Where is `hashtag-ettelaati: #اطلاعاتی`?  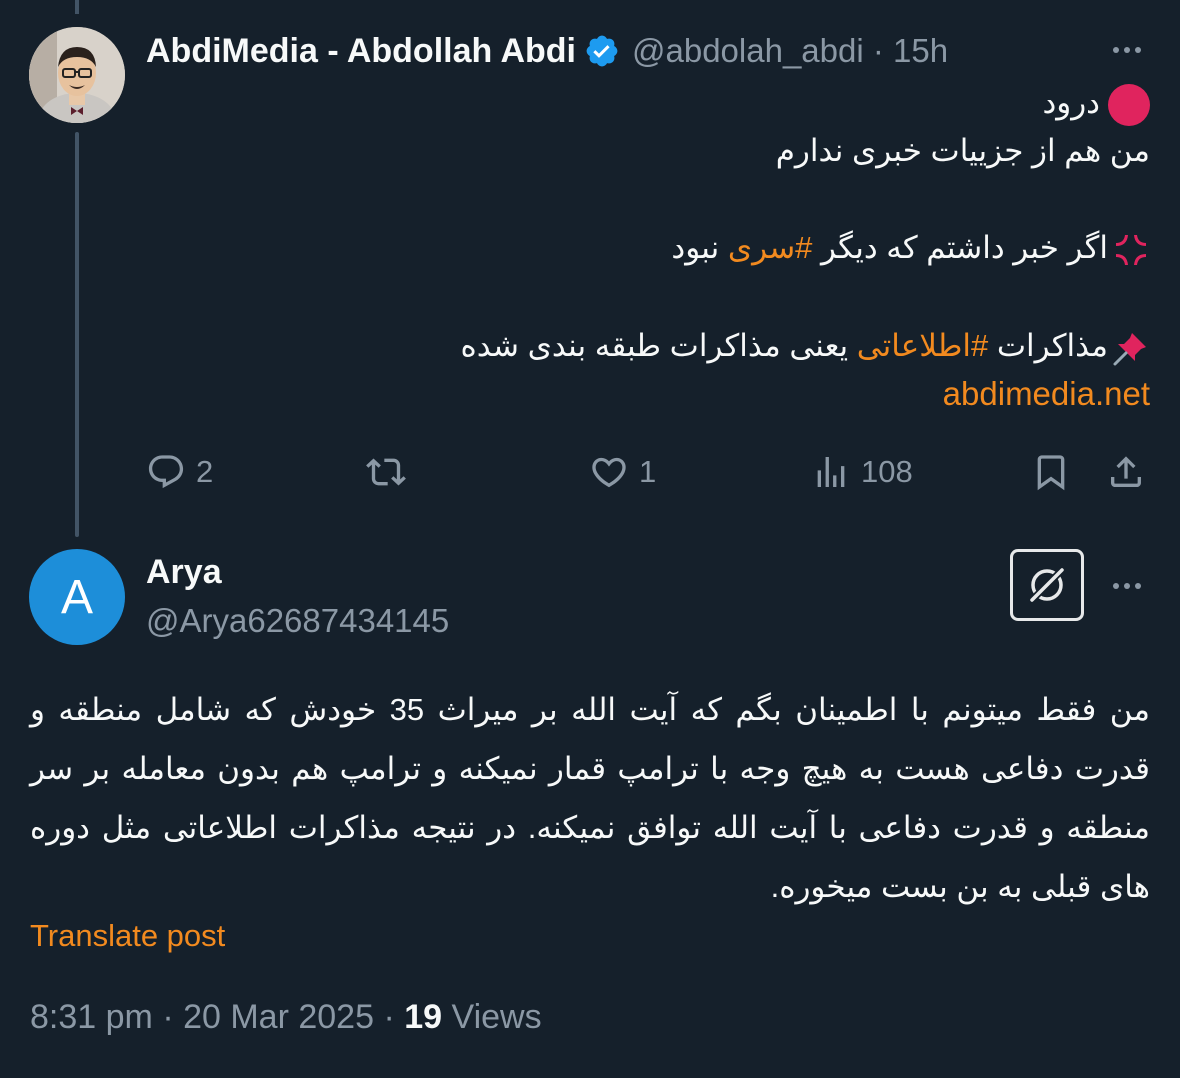
hashtag-ettelaati: #اطلاعاتی is located at coordinates (922, 345).